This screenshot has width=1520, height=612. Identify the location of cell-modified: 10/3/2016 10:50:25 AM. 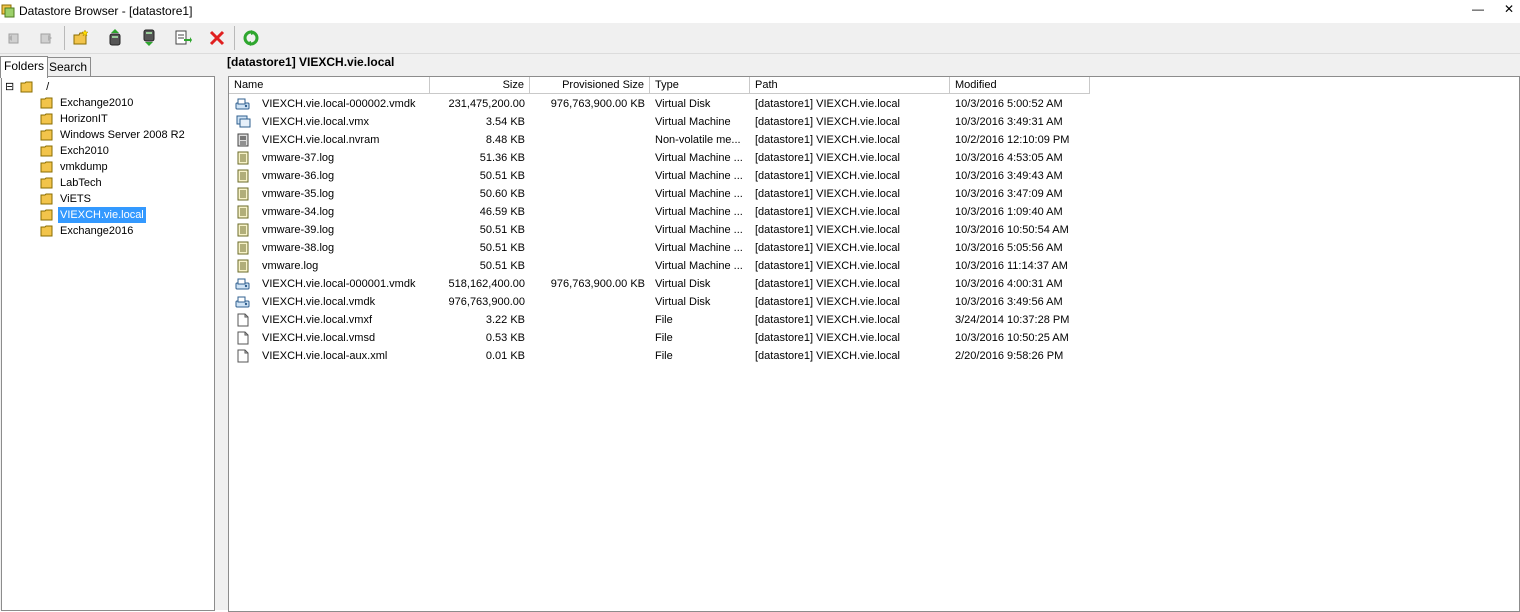
(1012, 338).